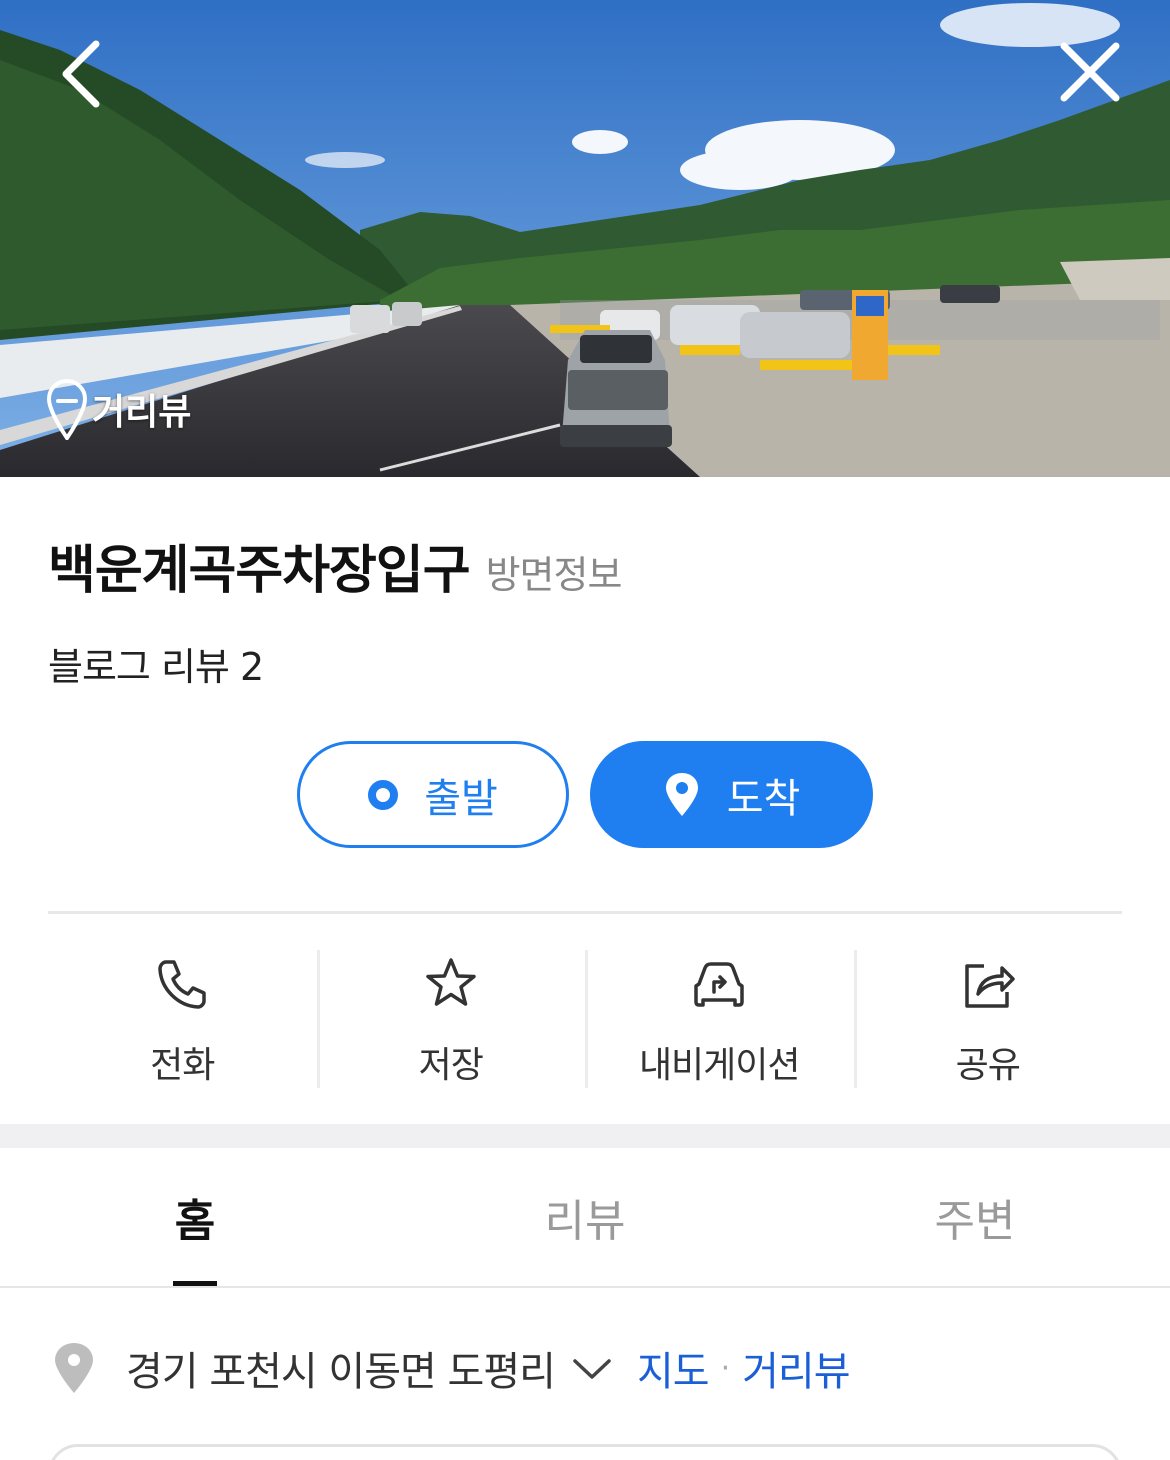 This screenshot has width=1170, height=1460. I want to click on share-icon, so click(990, 986).